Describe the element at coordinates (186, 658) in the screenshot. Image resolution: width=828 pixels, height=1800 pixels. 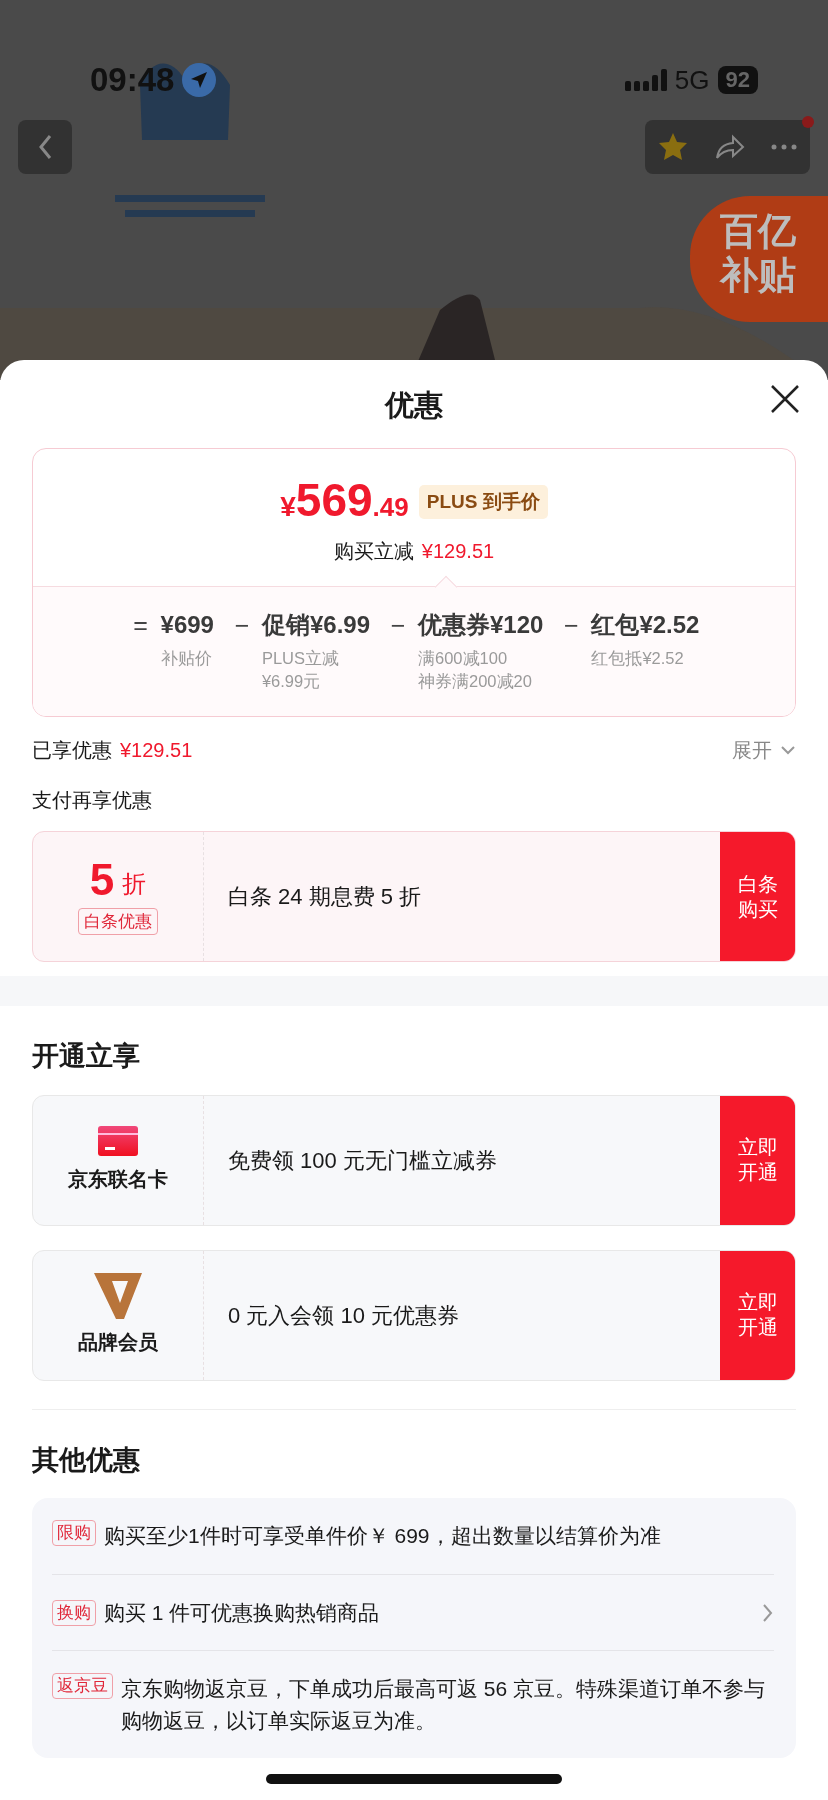
I see `breakdown-note: 补贴价` at that location.